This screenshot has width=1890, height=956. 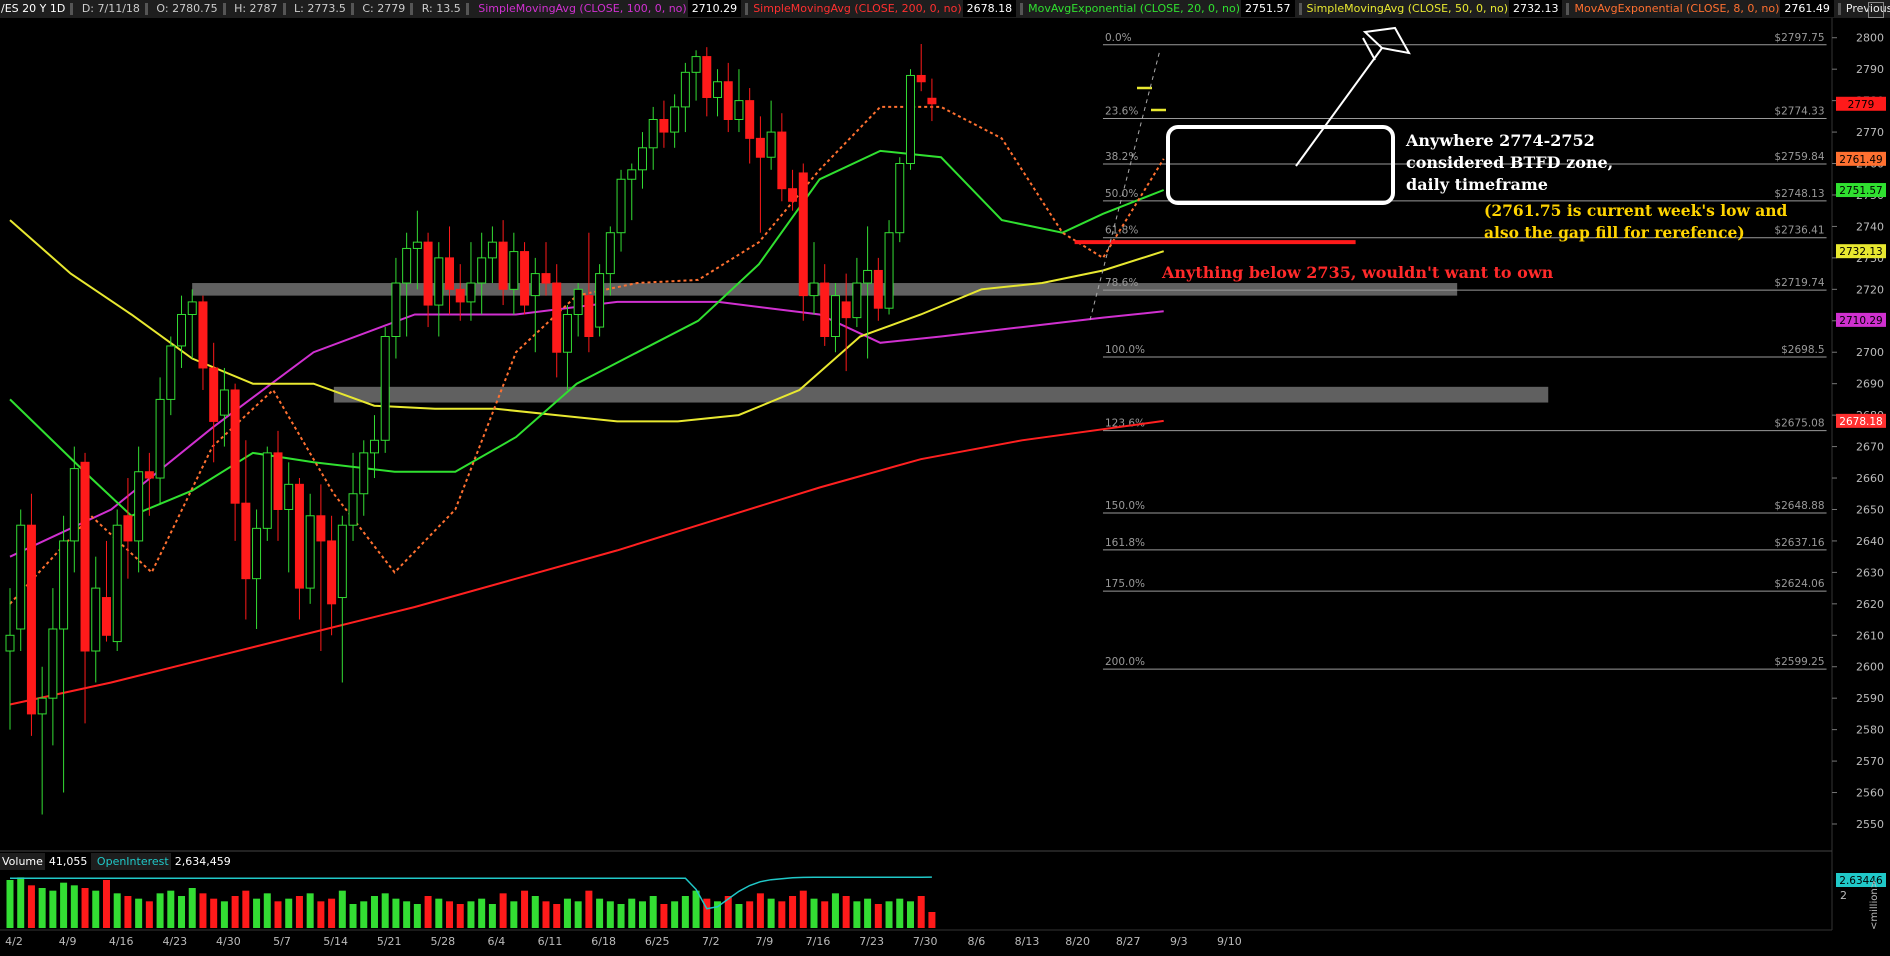 I want to click on date-tick-label: 5/7, so click(x=282, y=941).